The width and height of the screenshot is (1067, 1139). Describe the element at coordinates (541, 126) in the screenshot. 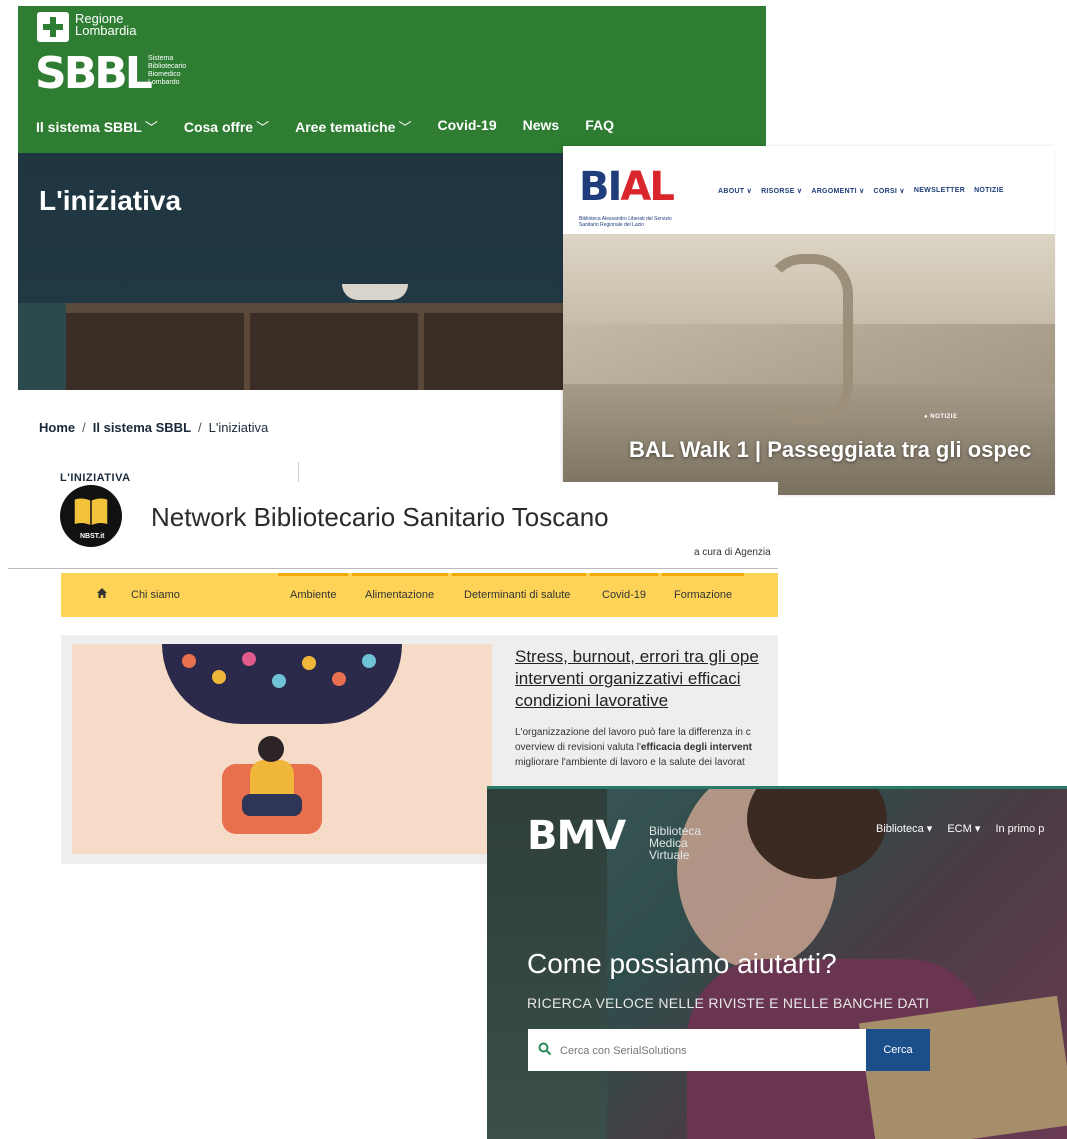

I see `nav-news: News` at that location.